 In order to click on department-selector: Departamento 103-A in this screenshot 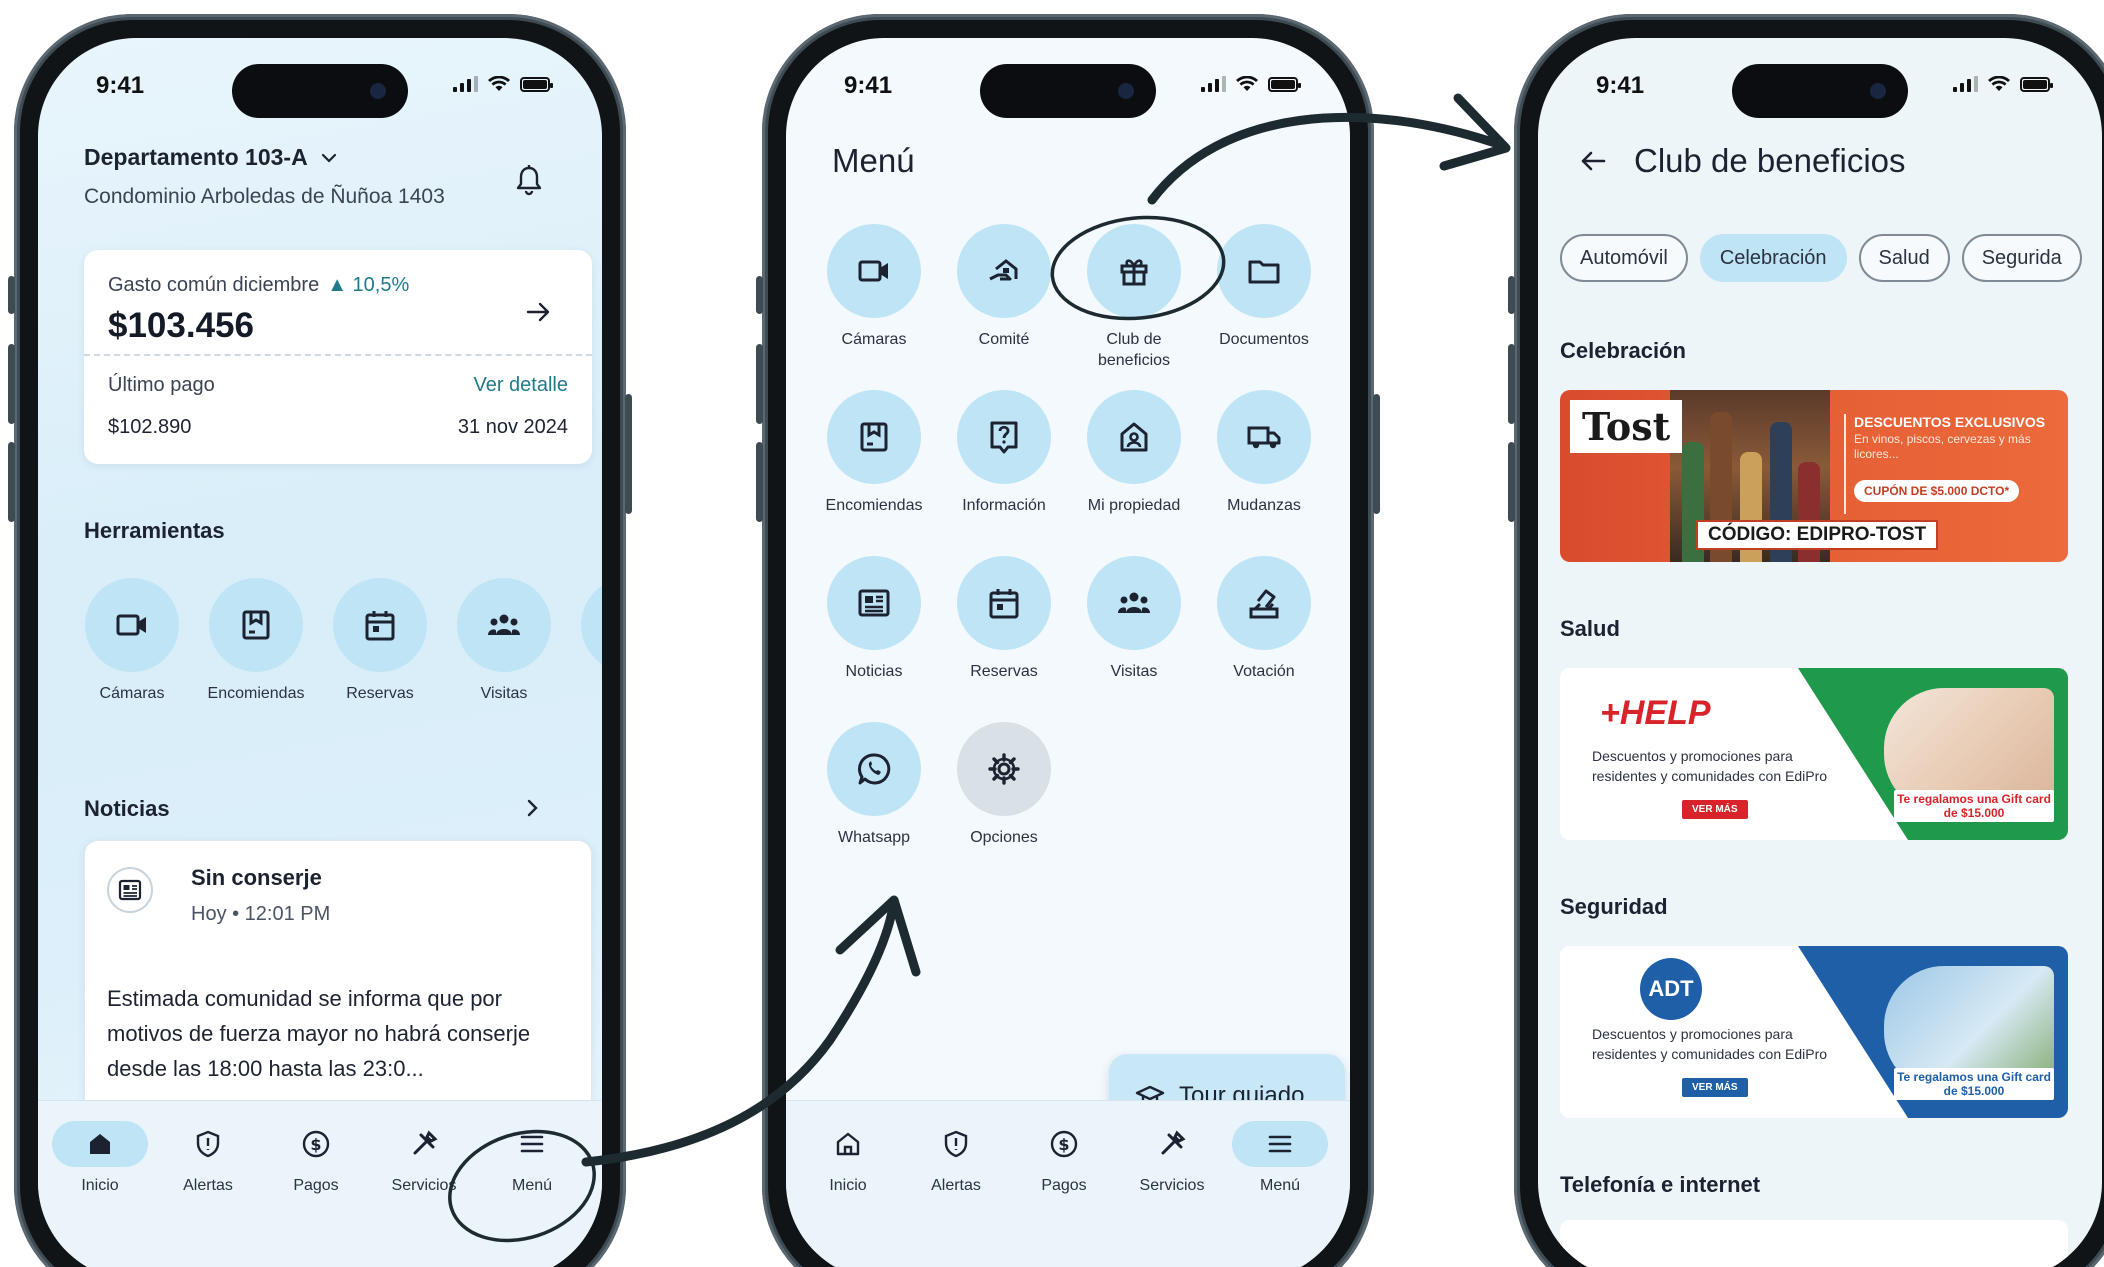, I will do `click(323, 157)`.